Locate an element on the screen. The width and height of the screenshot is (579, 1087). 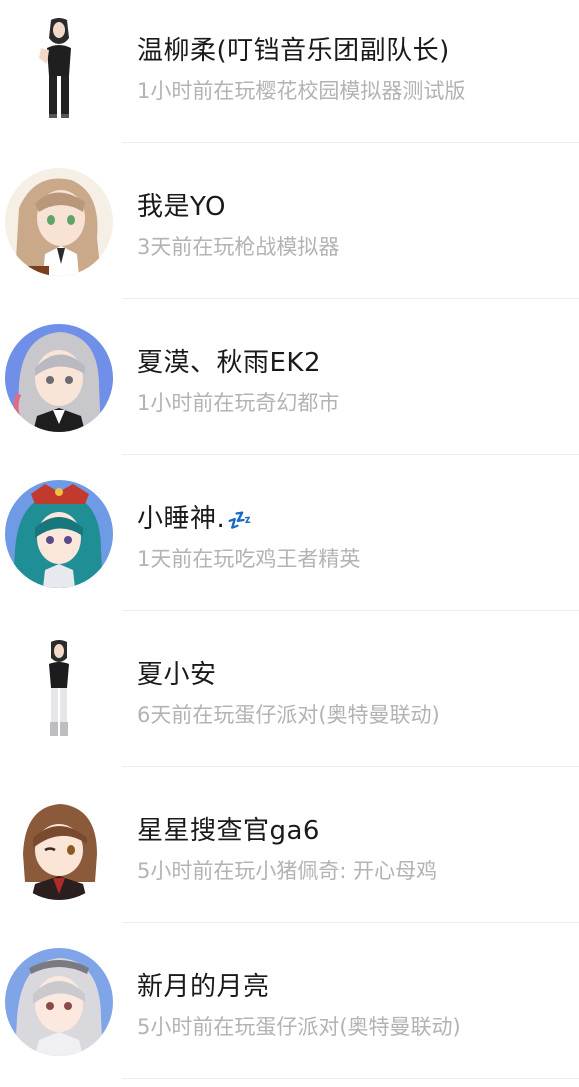
friend-name: 我是YO is located at coordinates (181, 204).